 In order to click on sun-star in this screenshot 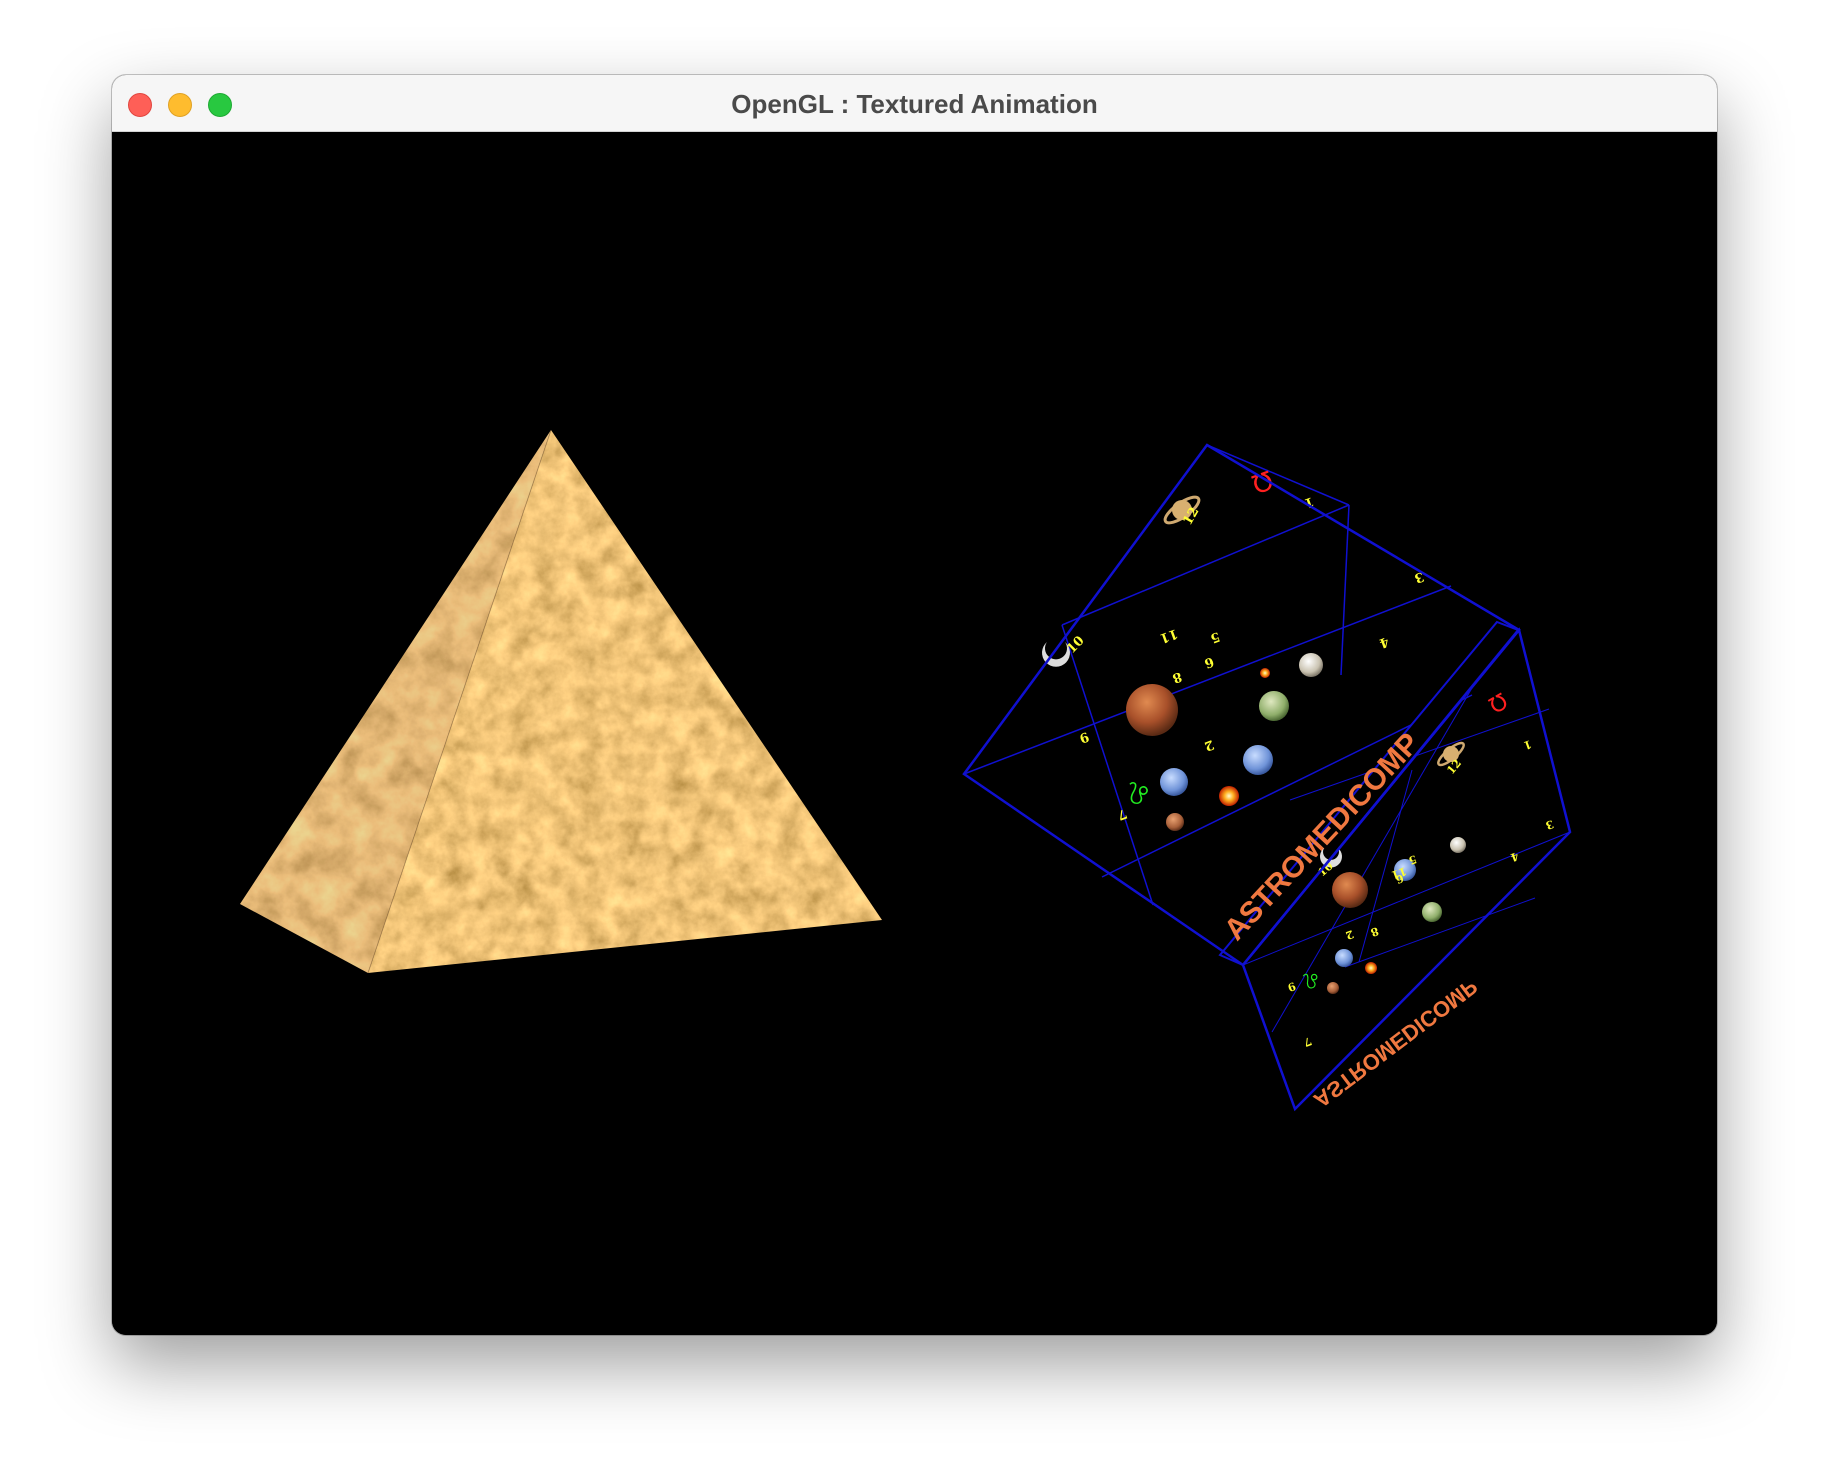, I will do `click(1229, 796)`.